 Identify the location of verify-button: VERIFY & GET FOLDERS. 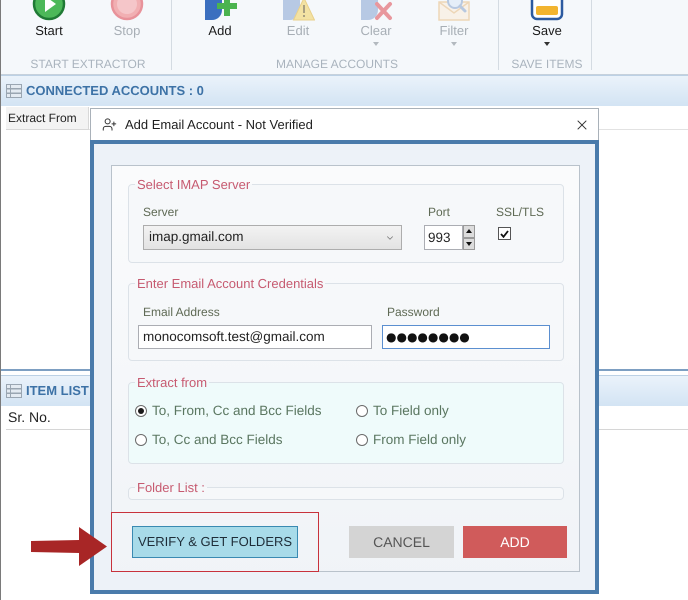
(215, 542).